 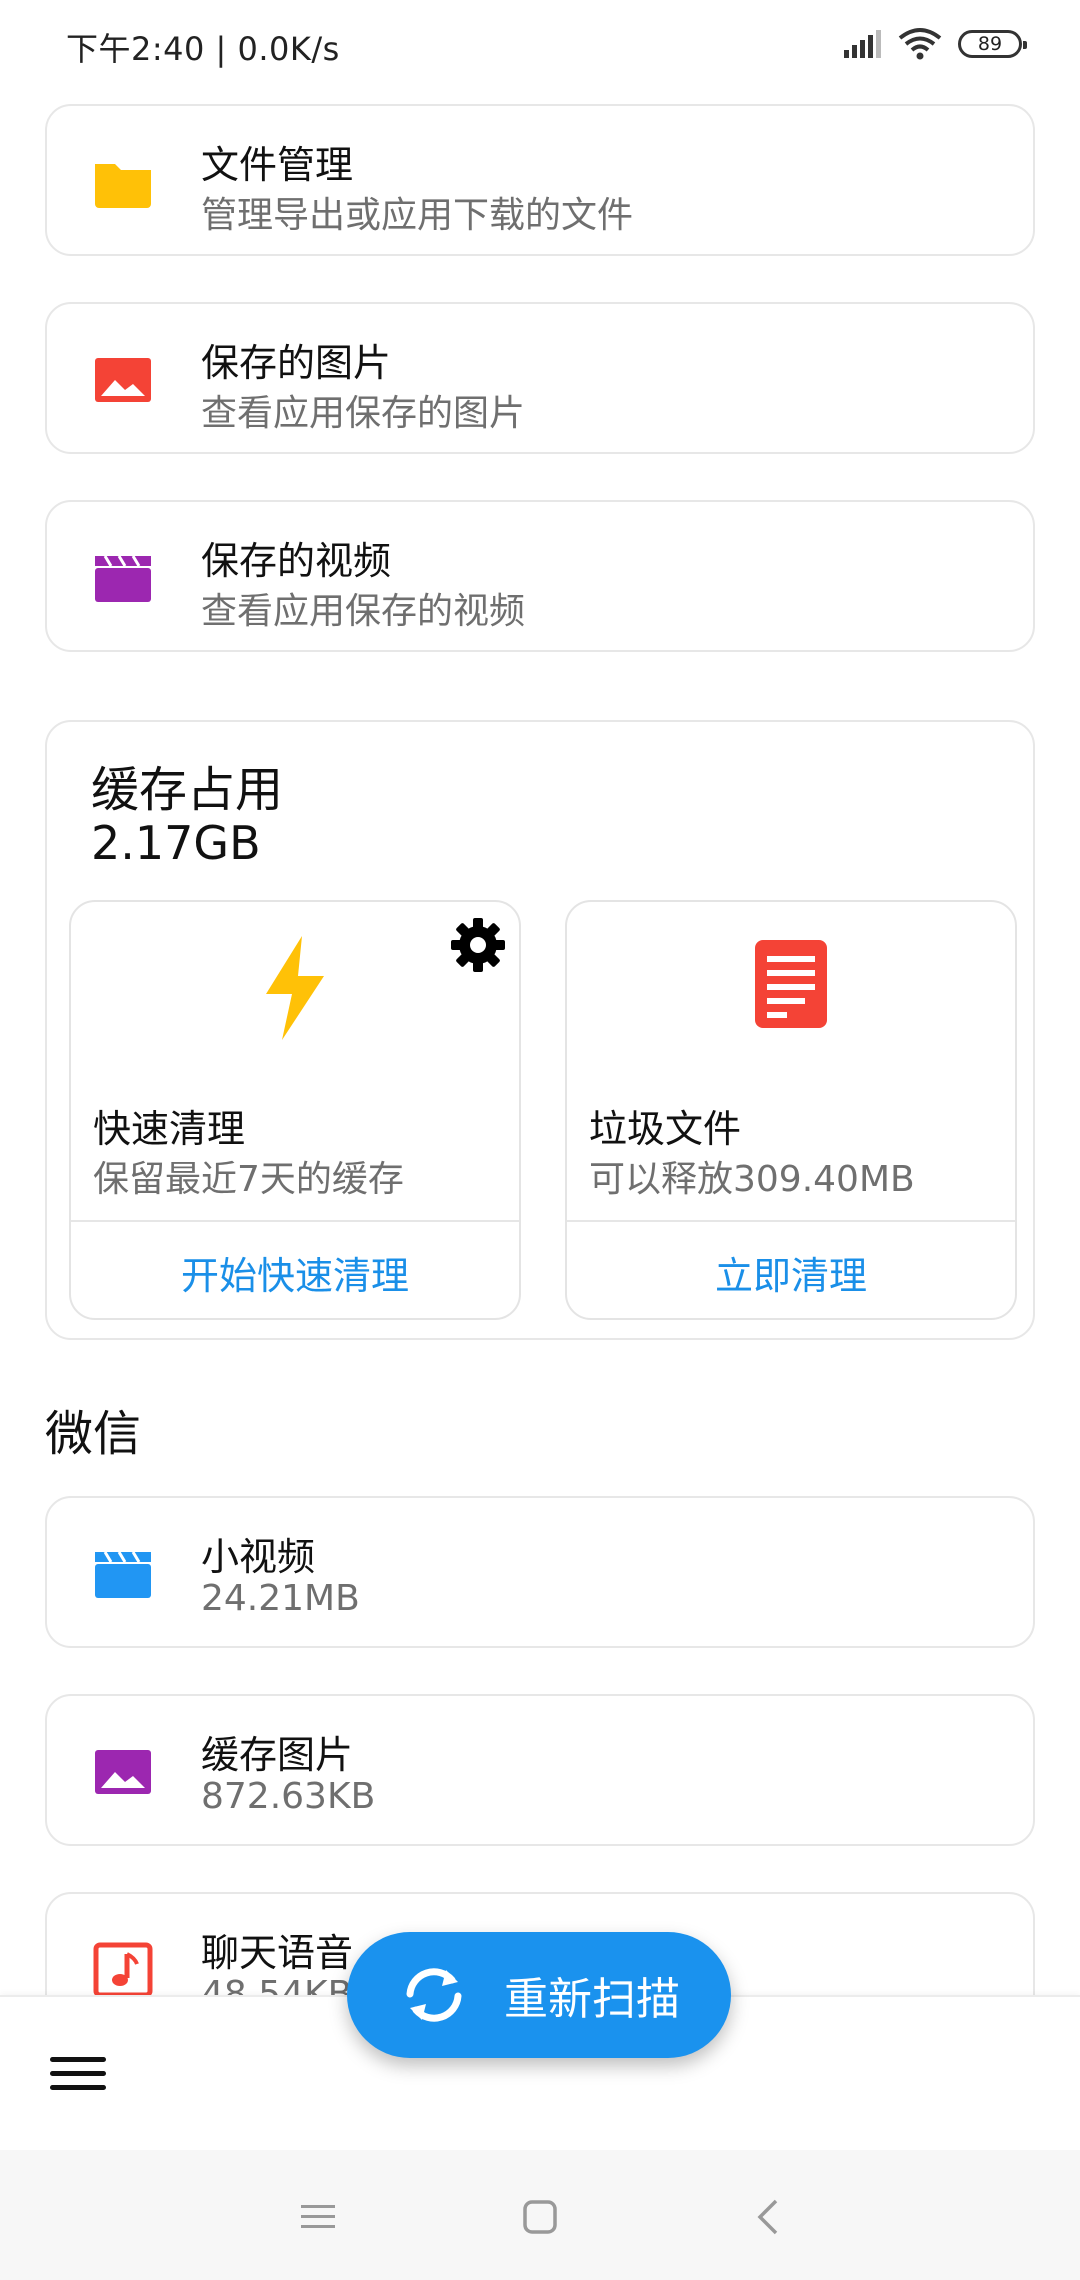 I want to click on home-icon, so click(x=540, y=2217).